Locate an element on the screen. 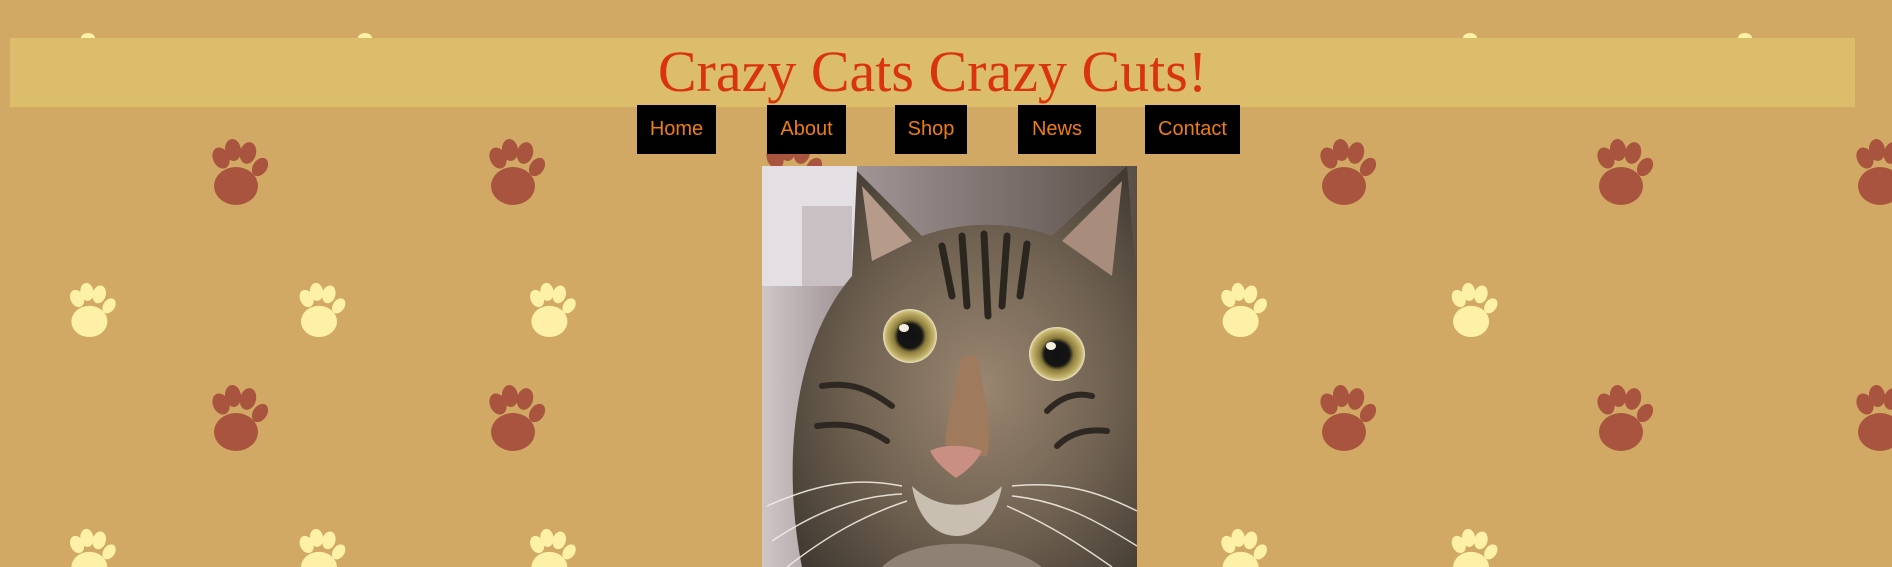 This screenshot has height=567, width=1892. tabby-cat-photo is located at coordinates (949, 366).